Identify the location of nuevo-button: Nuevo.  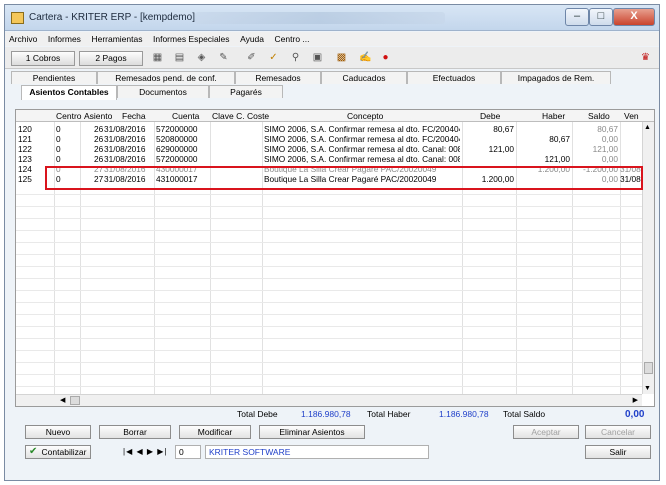
(58, 432).